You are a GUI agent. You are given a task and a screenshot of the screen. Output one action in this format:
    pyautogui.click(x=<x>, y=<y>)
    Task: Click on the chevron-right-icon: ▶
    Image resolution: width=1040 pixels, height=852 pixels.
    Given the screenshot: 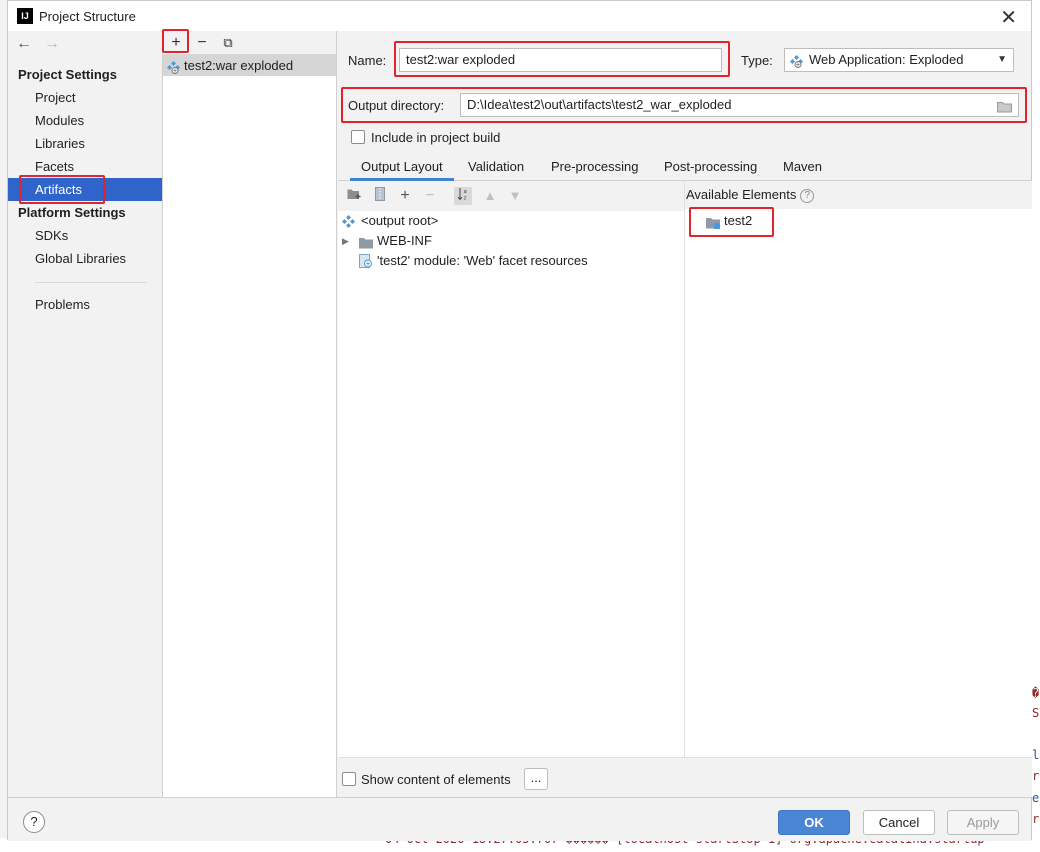 What is the action you would take?
    pyautogui.click(x=345, y=241)
    